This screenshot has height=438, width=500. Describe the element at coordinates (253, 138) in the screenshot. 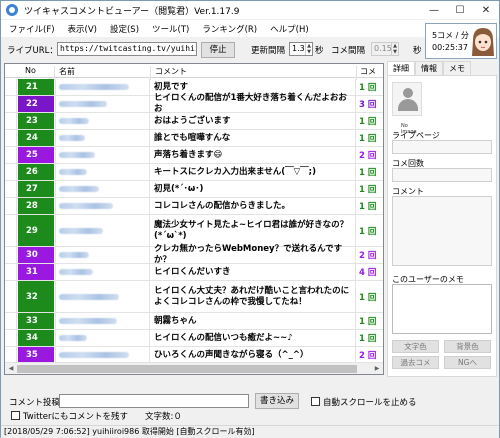

I see `comment-text: 誰とでも喧嘩すんな` at that location.